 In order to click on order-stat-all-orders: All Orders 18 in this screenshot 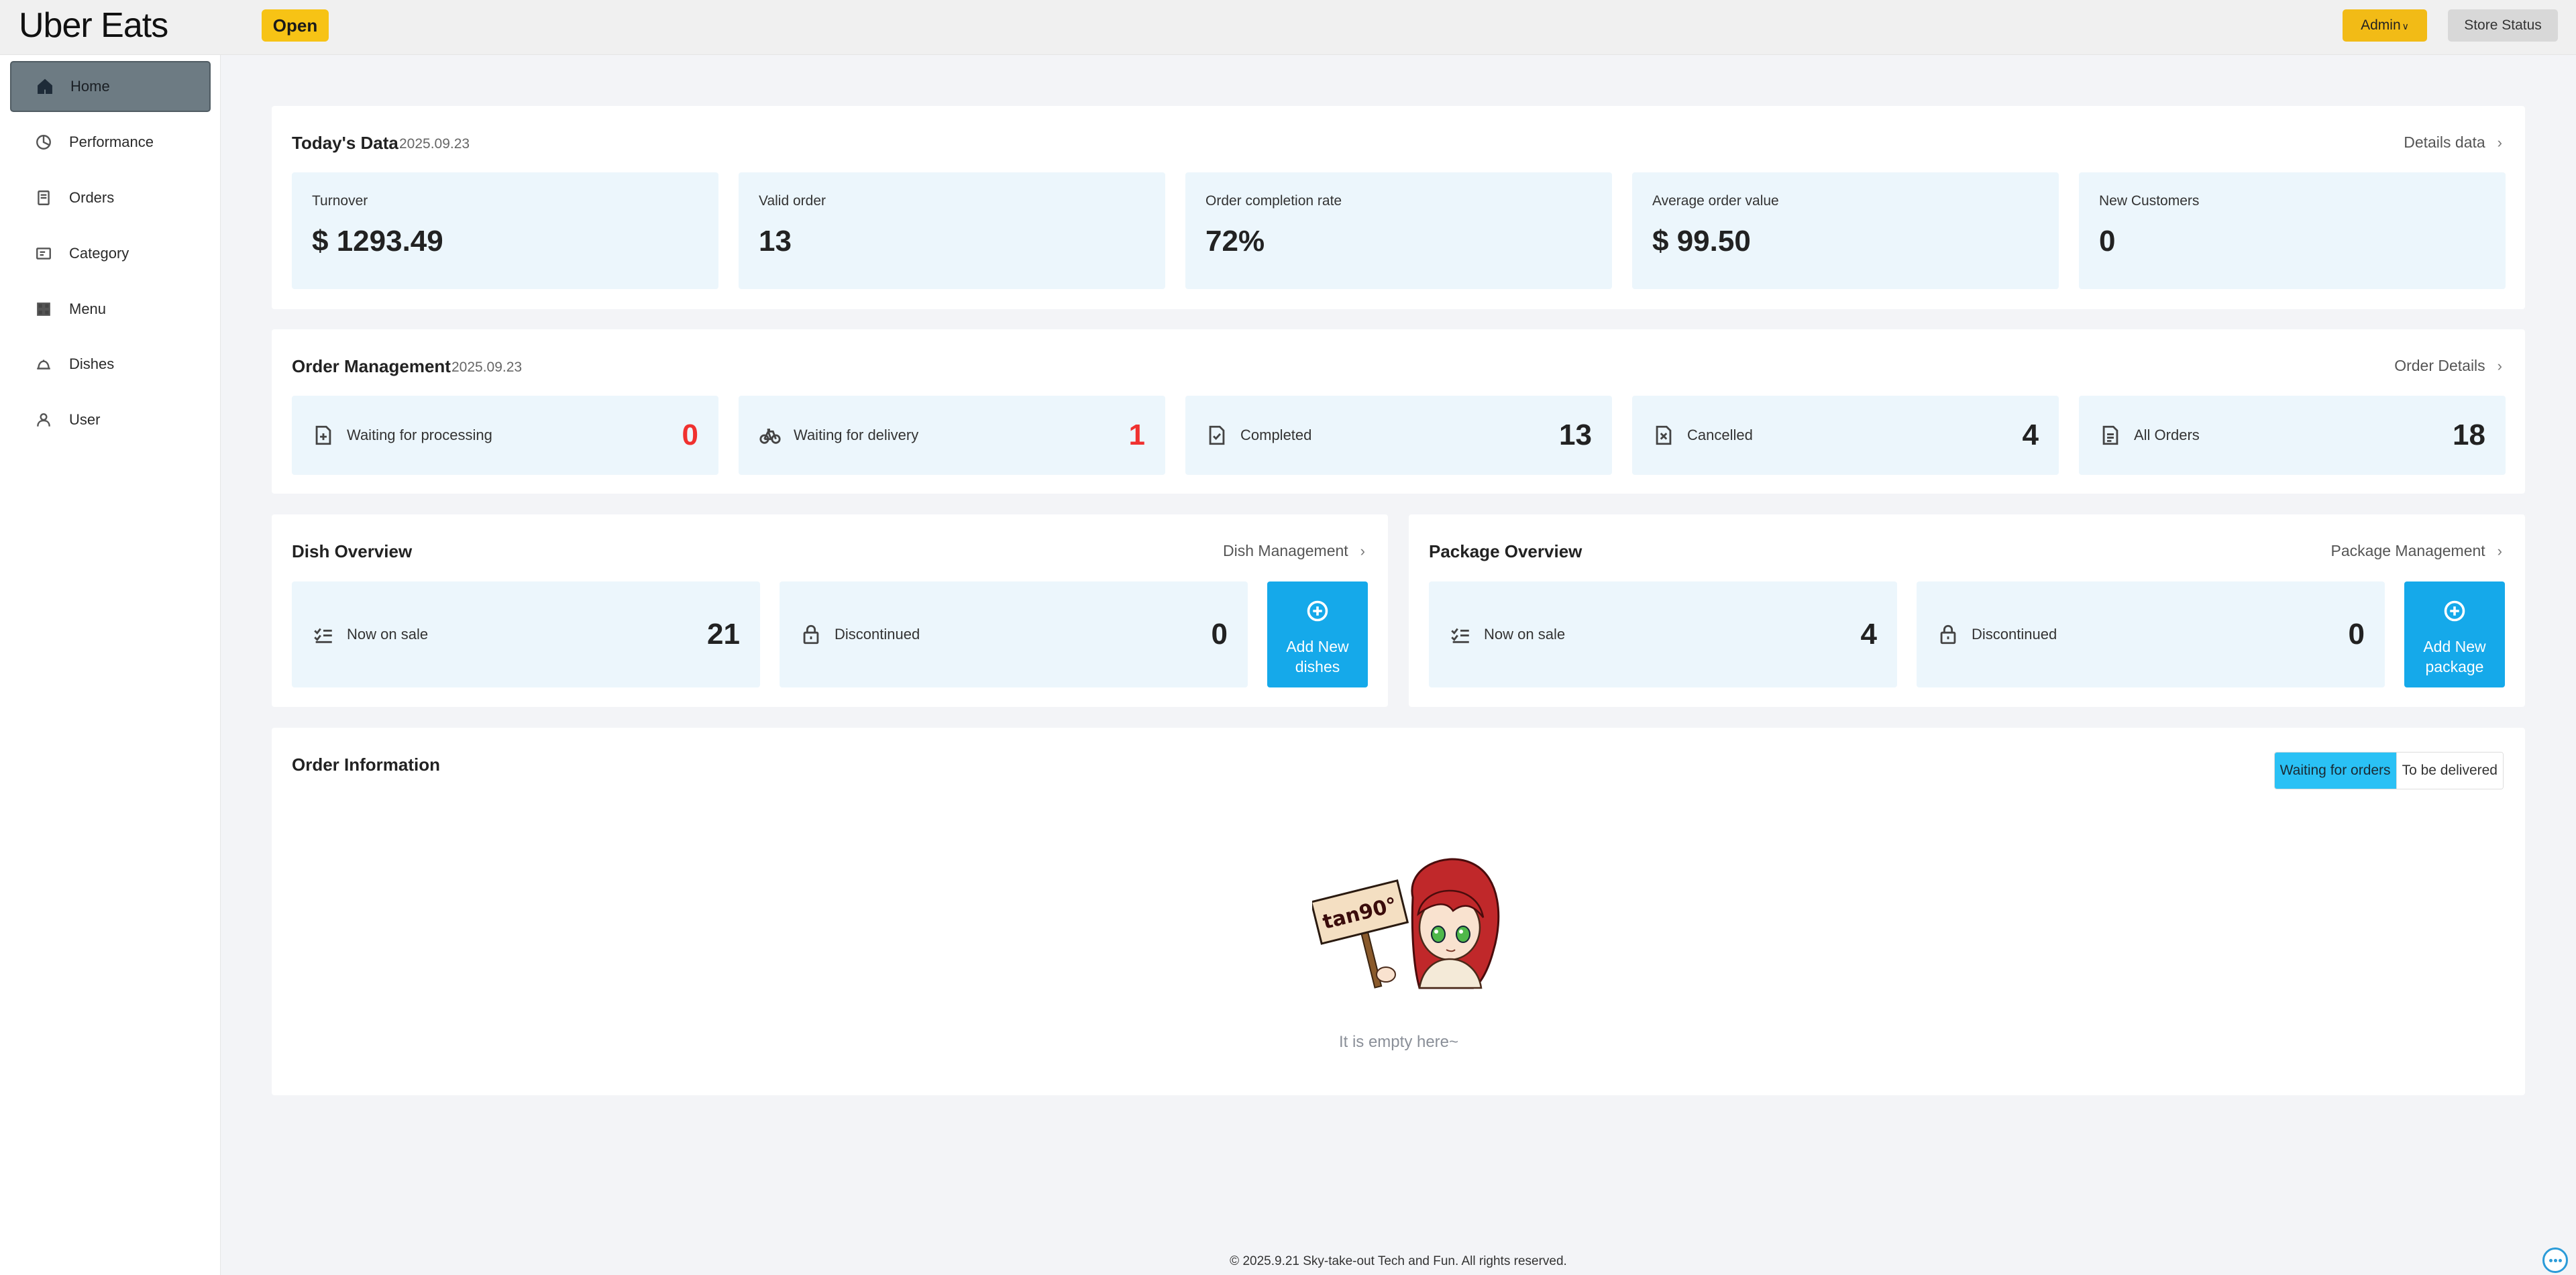, I will do `click(2292, 435)`.